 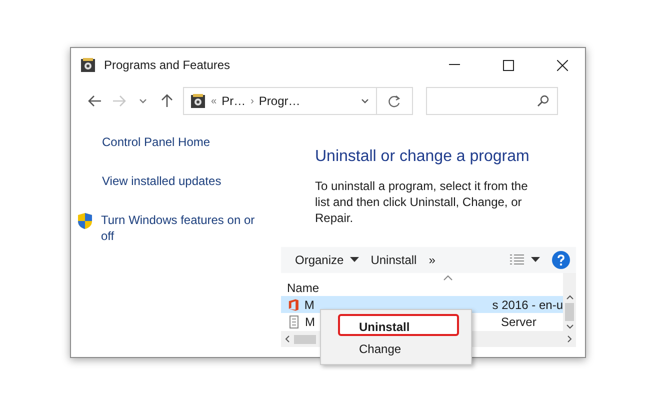 What do you see at coordinates (422, 202) in the screenshot?
I see `instructions-text: To uninstall a program, select it from the list and then click Uninstall, Change, or Repair.` at bounding box center [422, 202].